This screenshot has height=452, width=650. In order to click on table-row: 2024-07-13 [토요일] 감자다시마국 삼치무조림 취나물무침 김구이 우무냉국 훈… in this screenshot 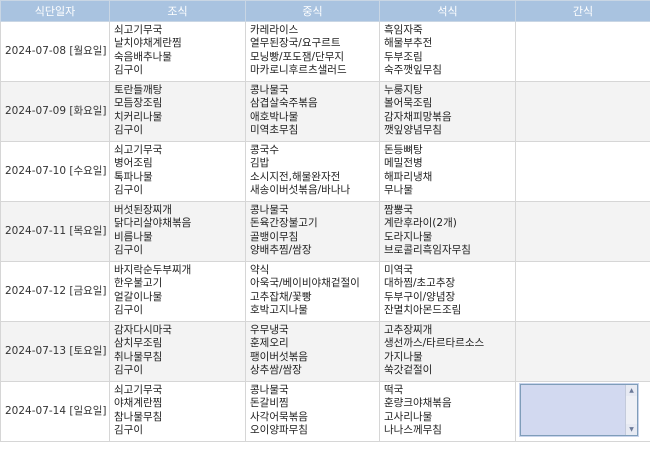, I will do `click(325, 351)`.